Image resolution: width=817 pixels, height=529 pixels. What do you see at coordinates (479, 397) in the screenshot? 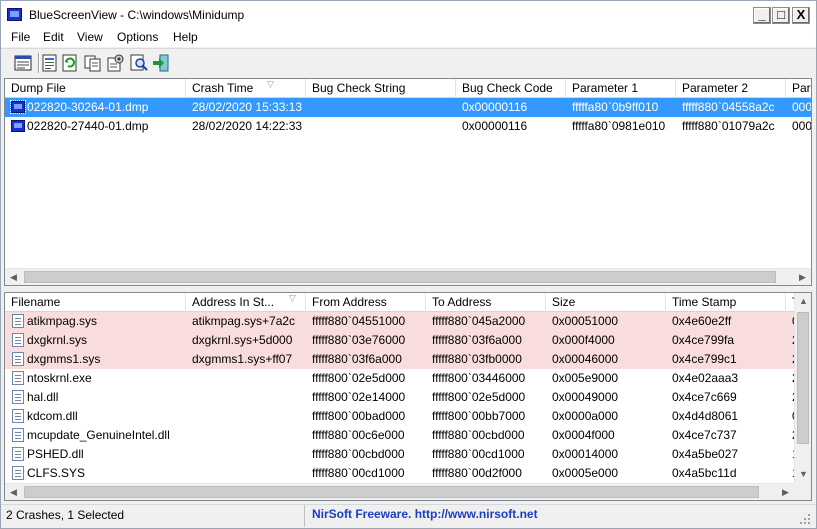
I see `cell-to-address: fffff800`02e5d000` at bounding box center [479, 397].